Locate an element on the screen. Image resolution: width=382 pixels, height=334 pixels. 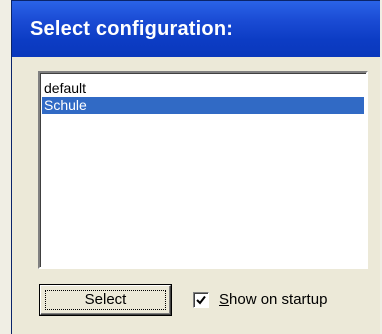
list-item-default: default is located at coordinates (203, 88).